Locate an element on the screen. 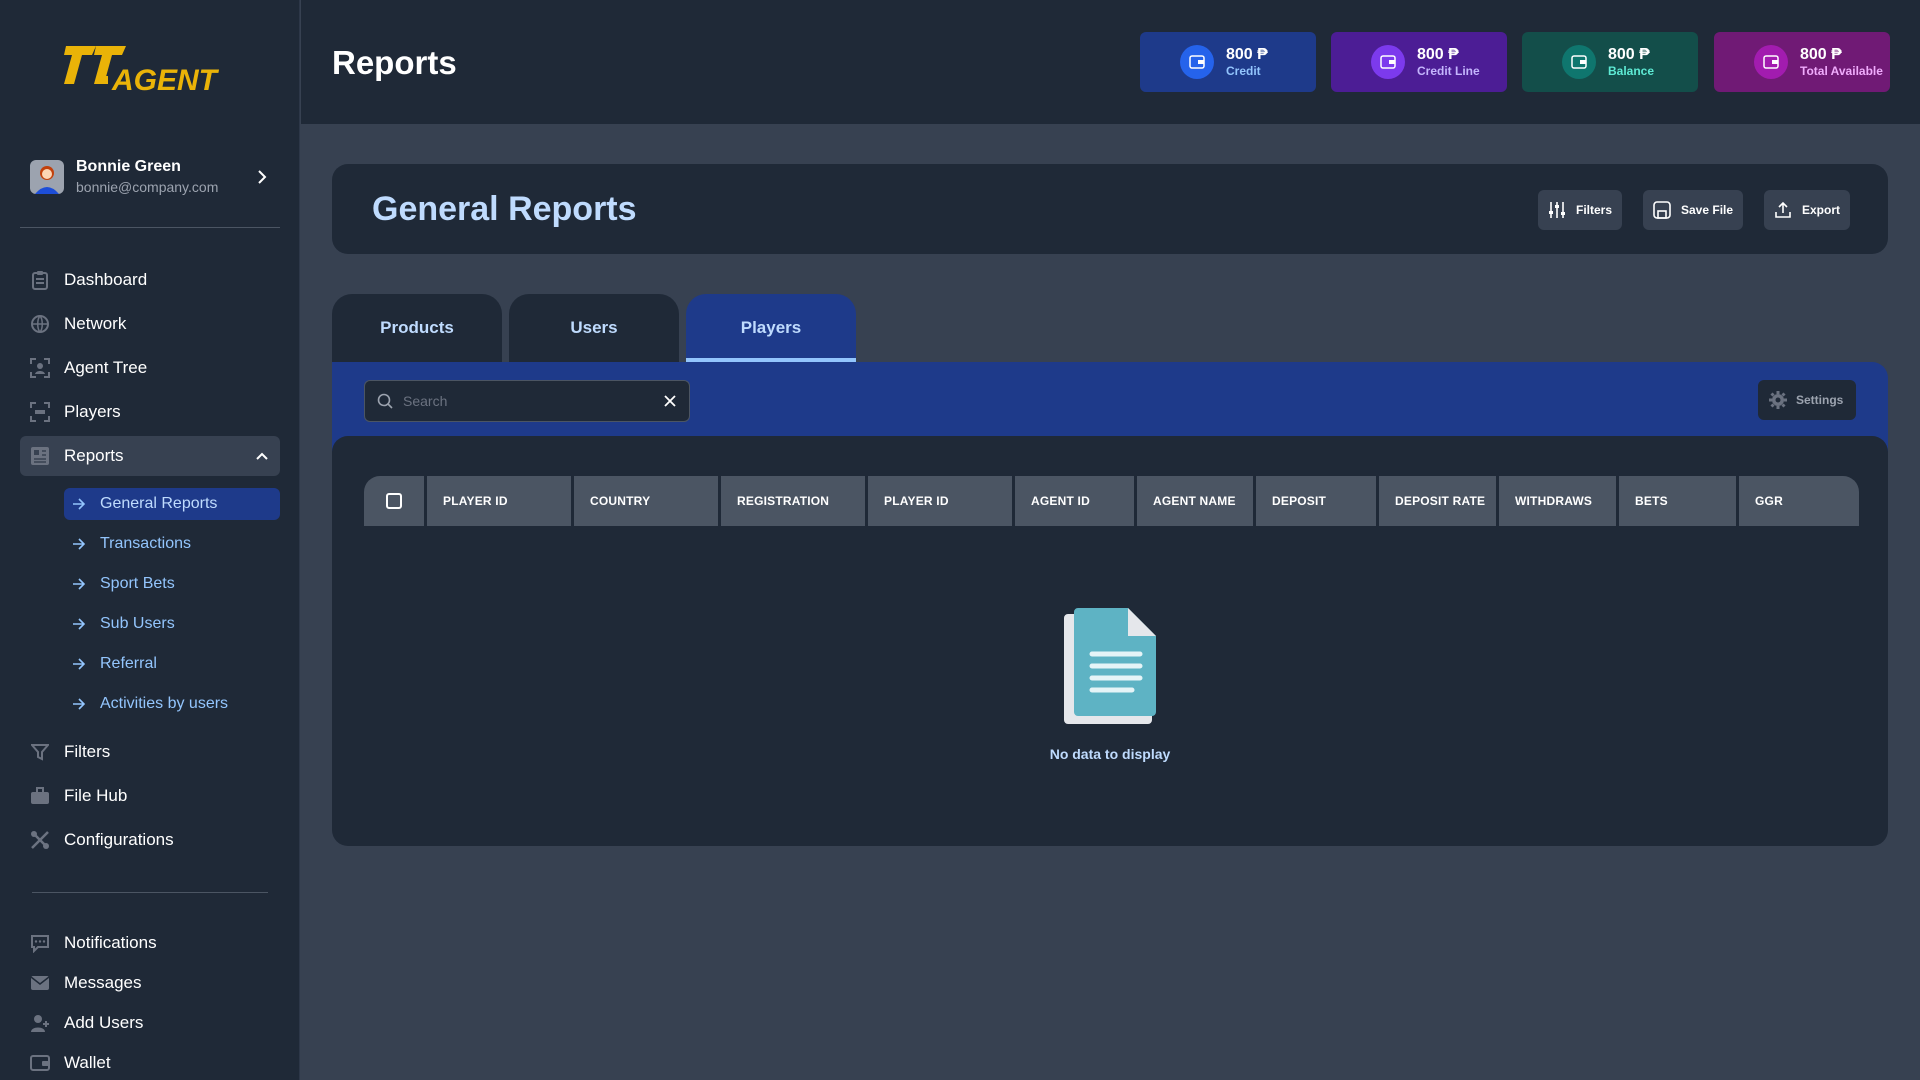 The width and height of the screenshot is (1920, 1080). gear-icon is located at coordinates (1778, 400).